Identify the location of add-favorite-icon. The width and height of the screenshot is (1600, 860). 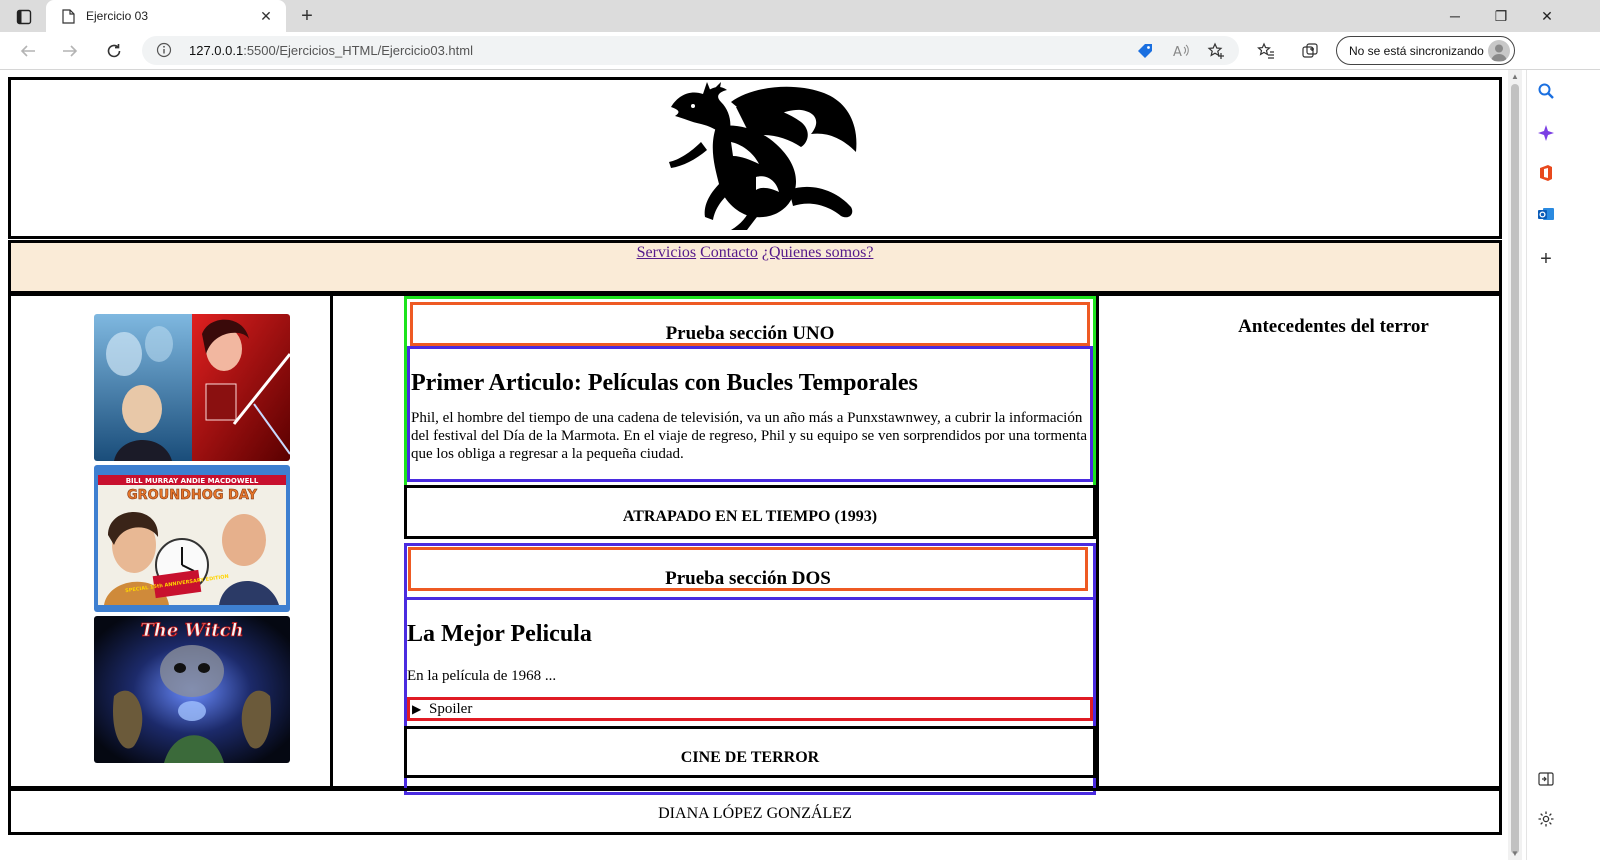
(1216, 51).